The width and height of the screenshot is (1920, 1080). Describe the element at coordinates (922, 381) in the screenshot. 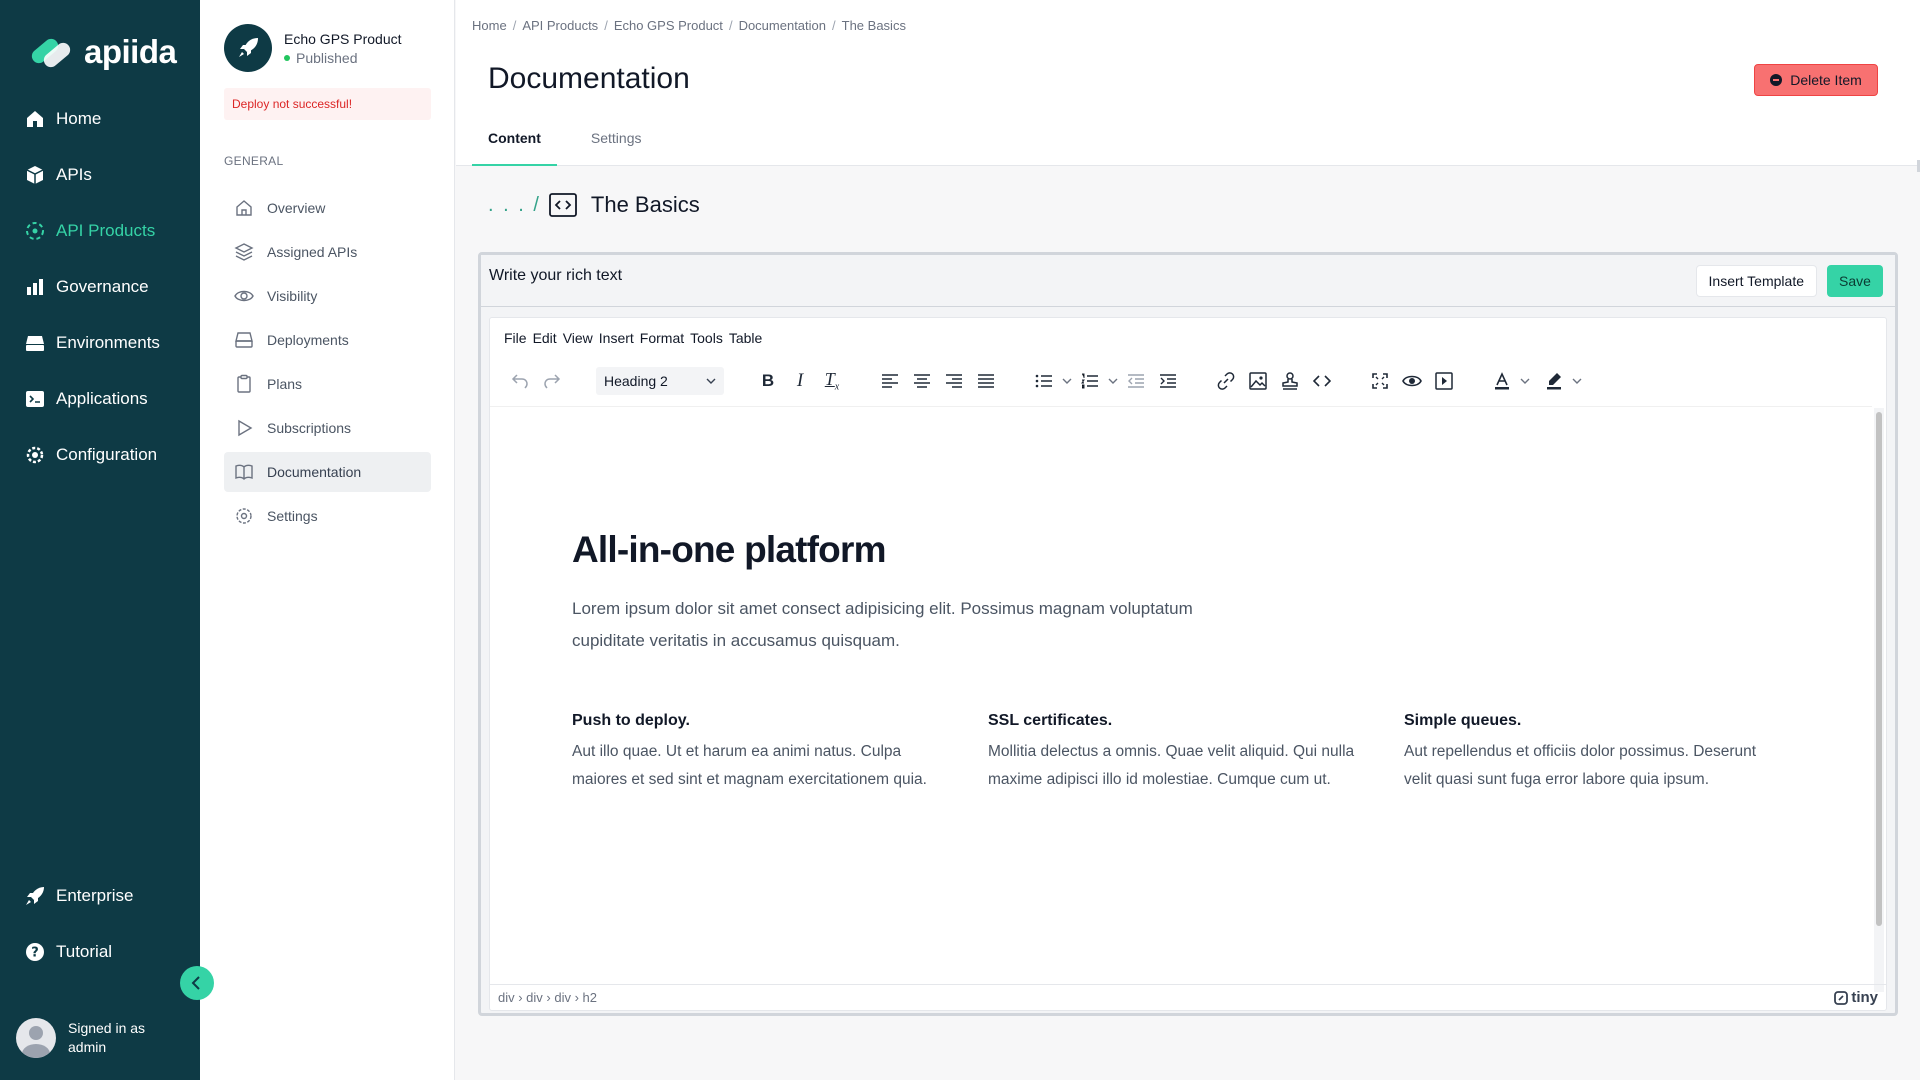

I see `align-center-button` at that location.